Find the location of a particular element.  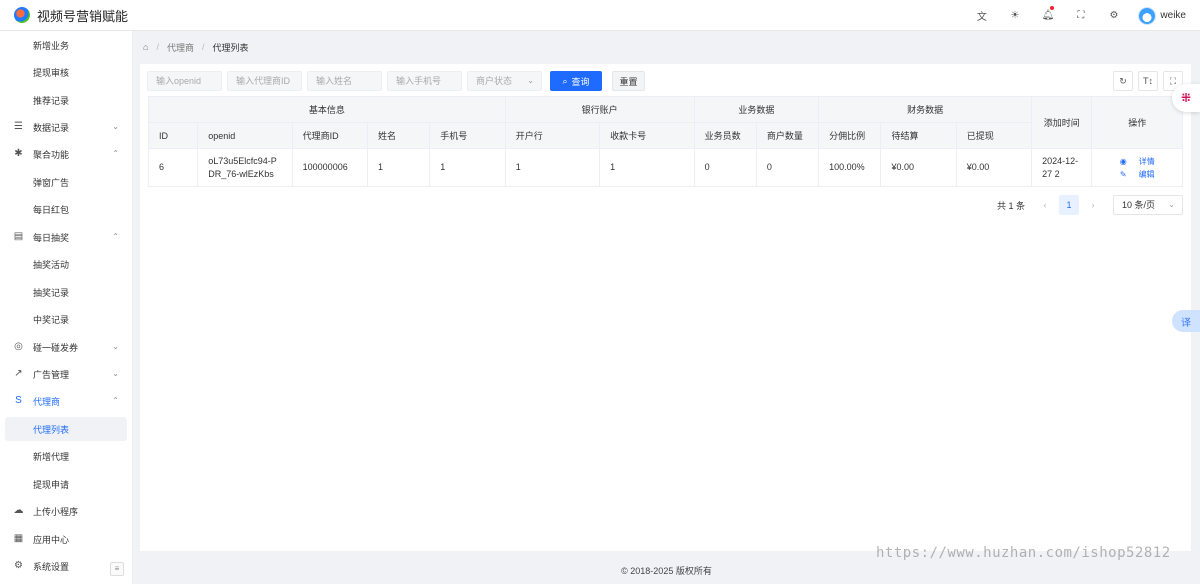

name-input: 输入姓名 is located at coordinates (344, 81).